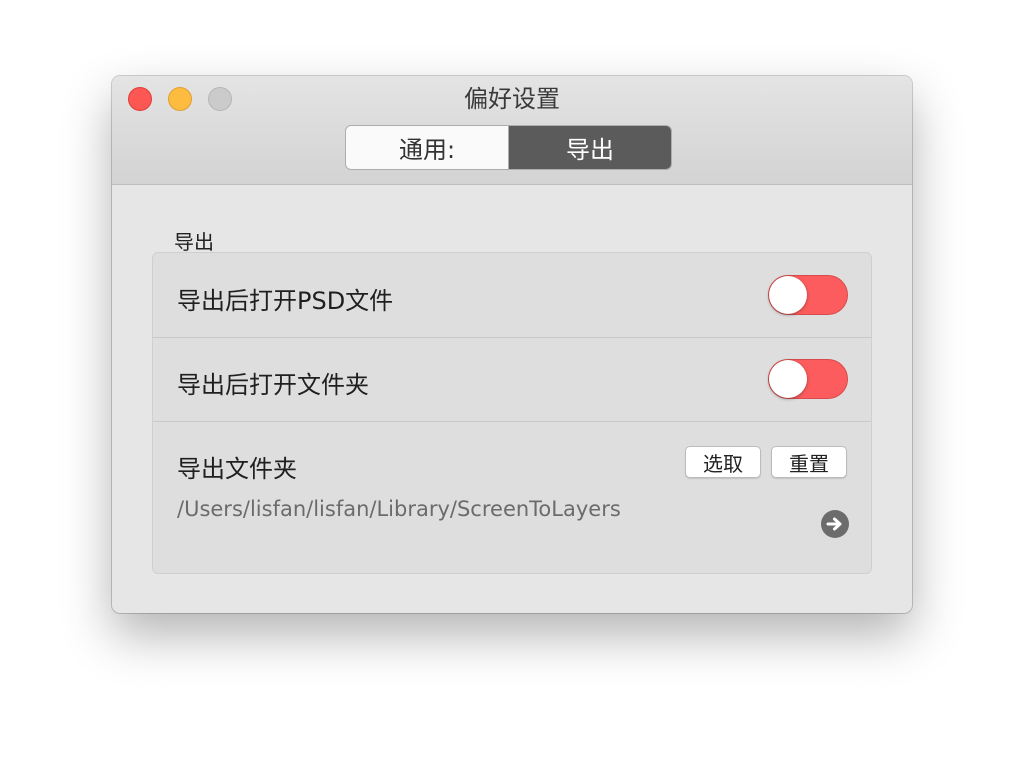 The width and height of the screenshot is (1024, 762). I want to click on open-psd-label: 导出后打开PSD文件, so click(285, 301).